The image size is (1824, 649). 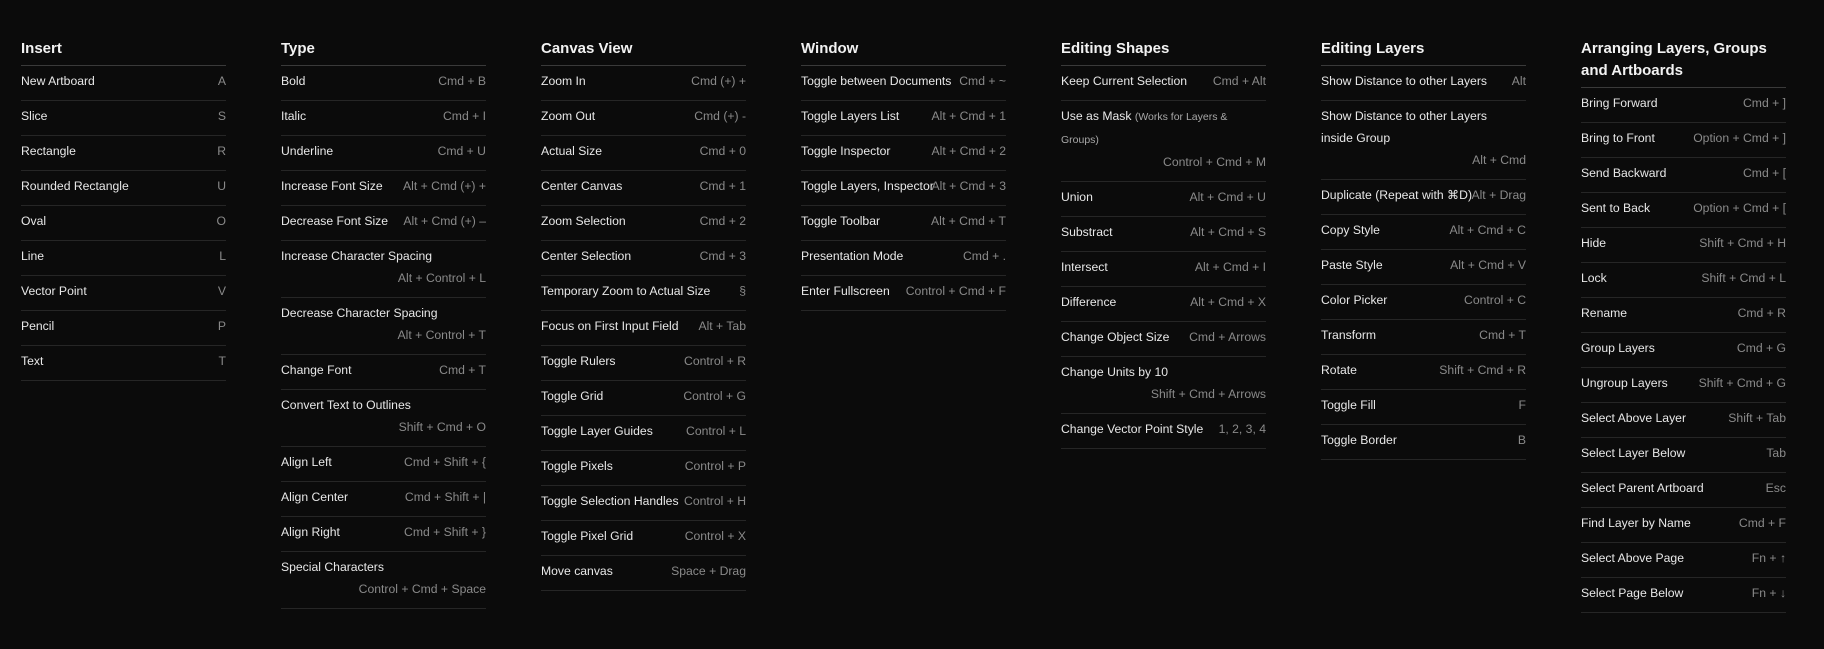 I want to click on shortcut-key: Cmd + Shift + |, so click(x=445, y=497).